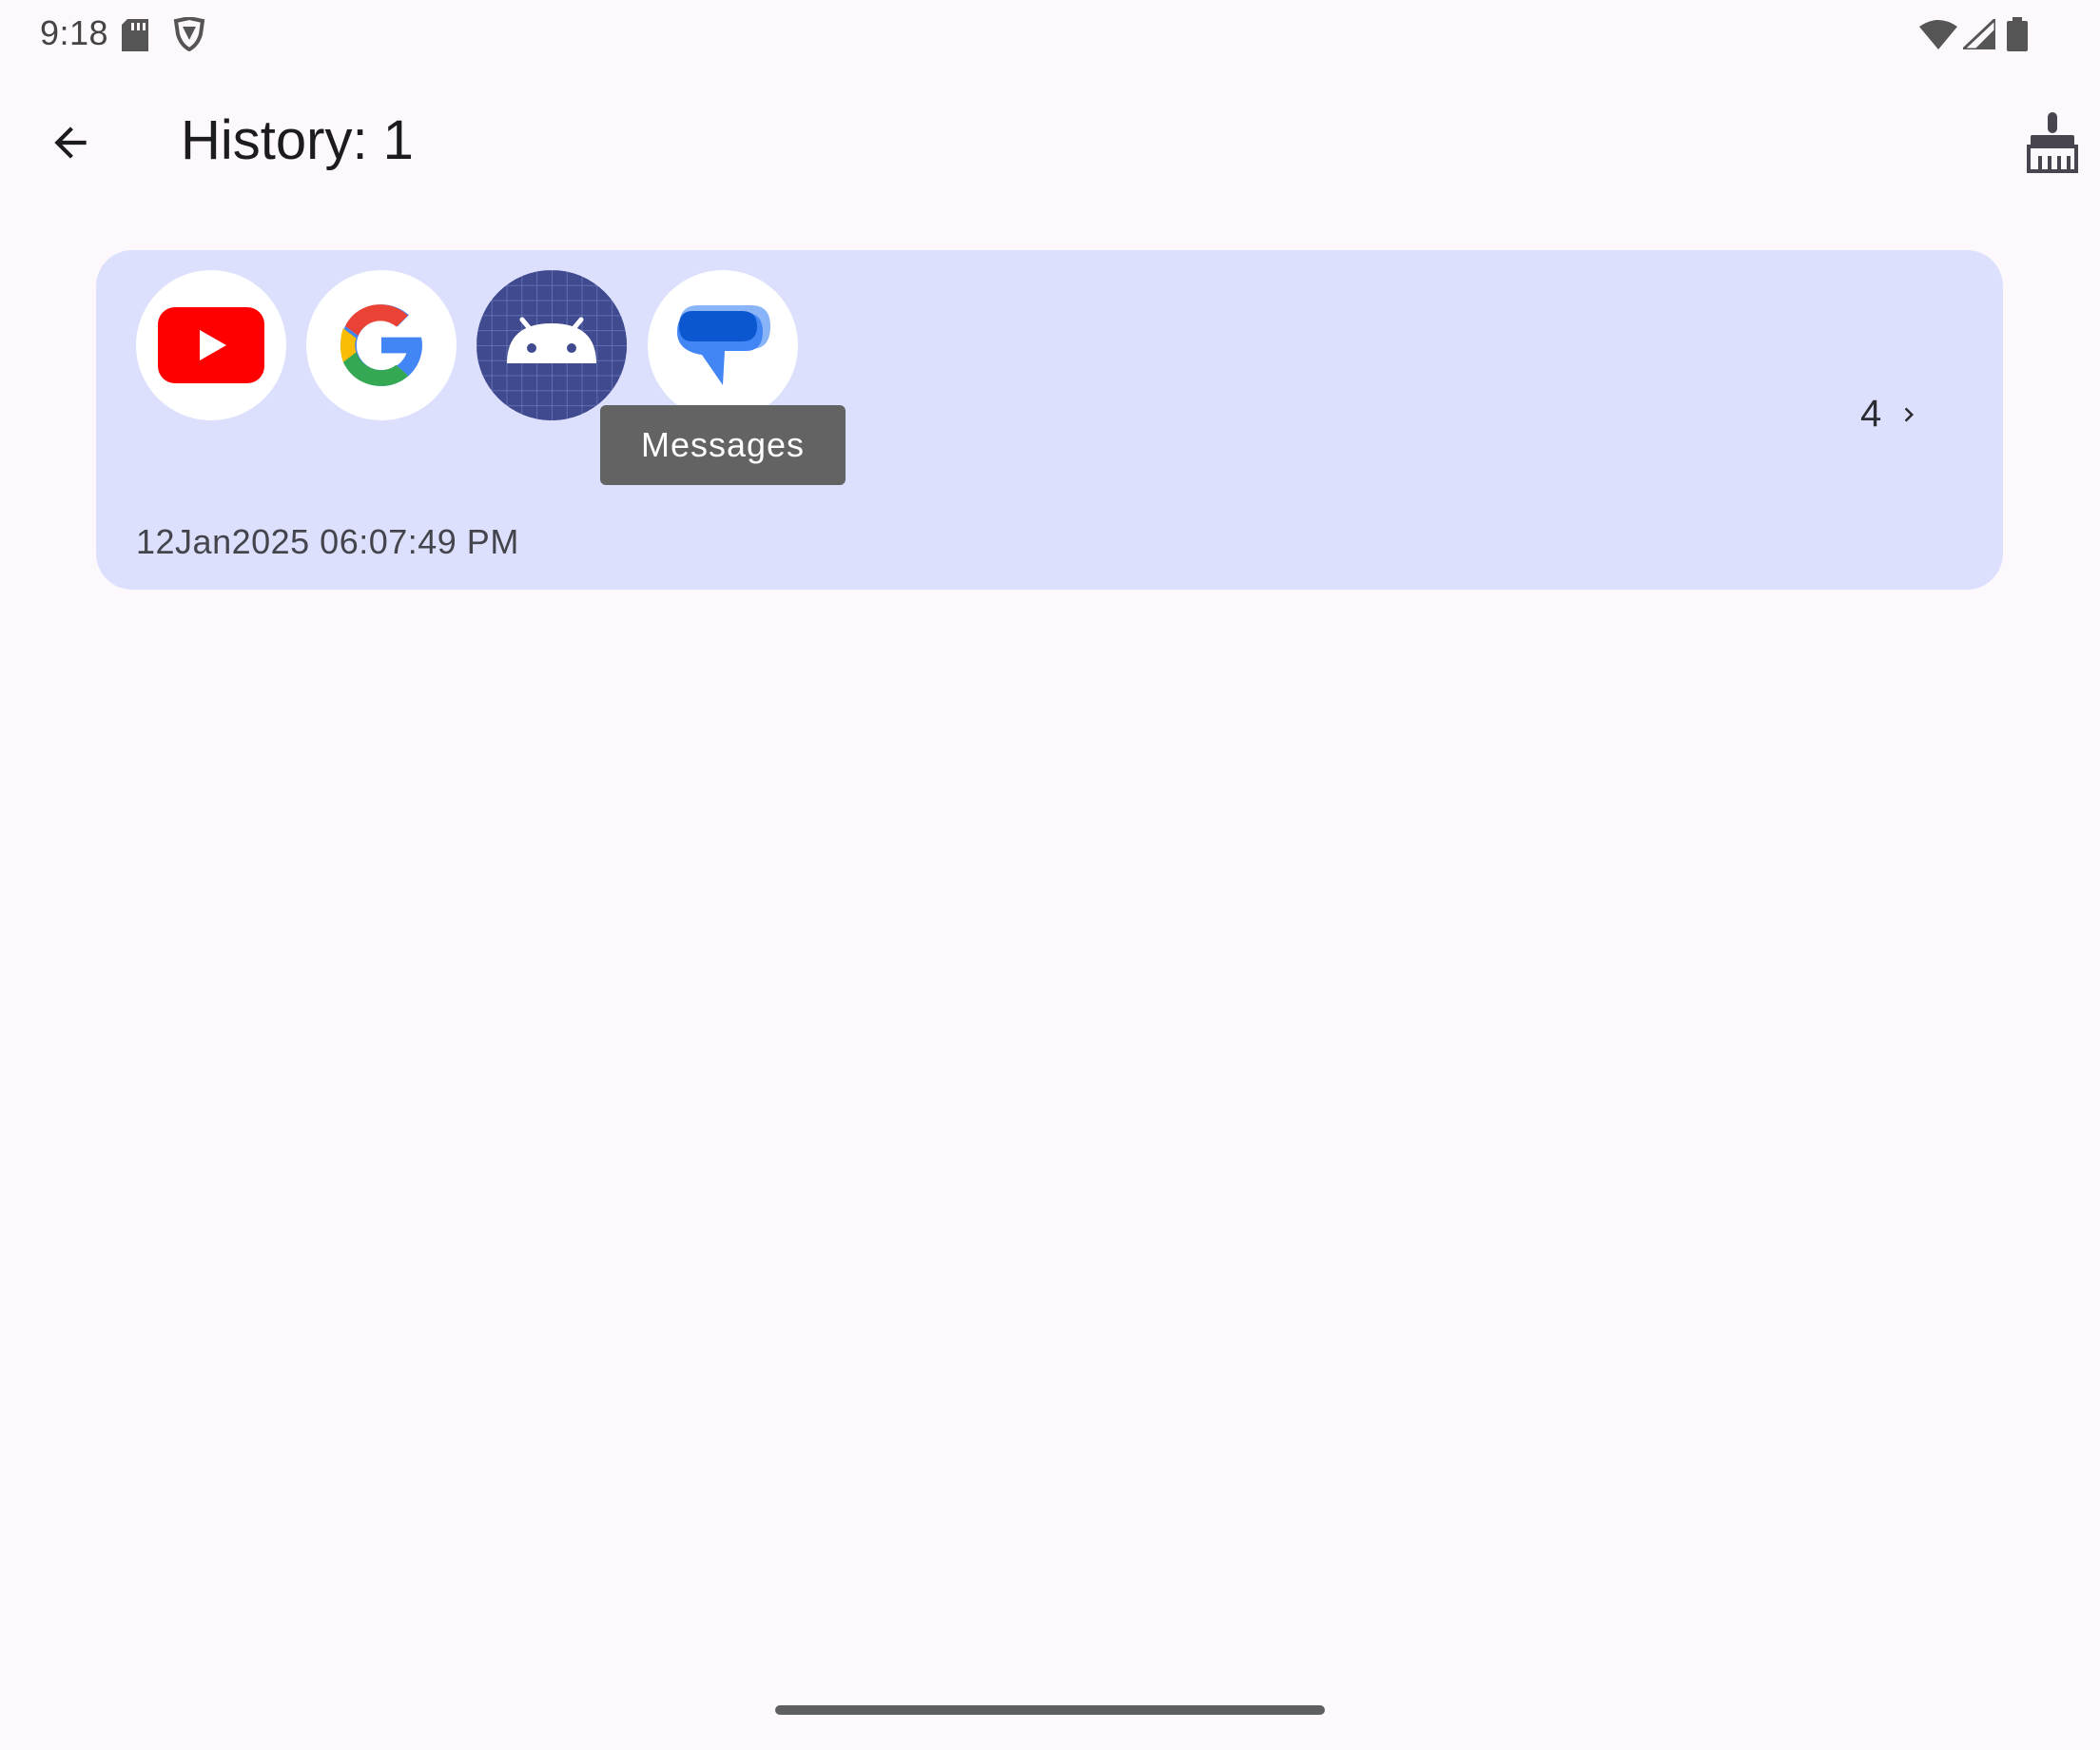 The image size is (2100, 1750). I want to click on status-bar: 9:18, so click(1050, 34).